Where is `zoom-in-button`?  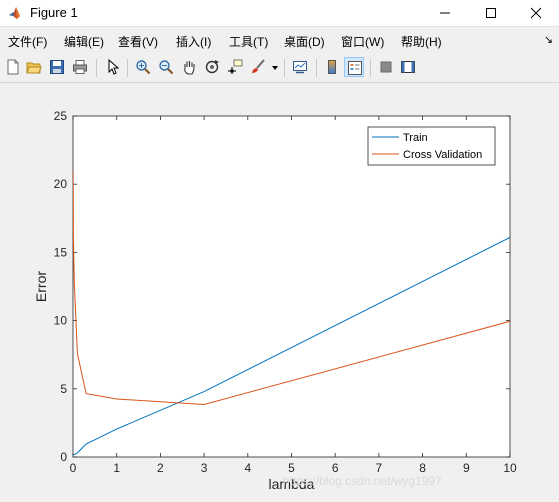 zoom-in-button is located at coordinates (143, 67).